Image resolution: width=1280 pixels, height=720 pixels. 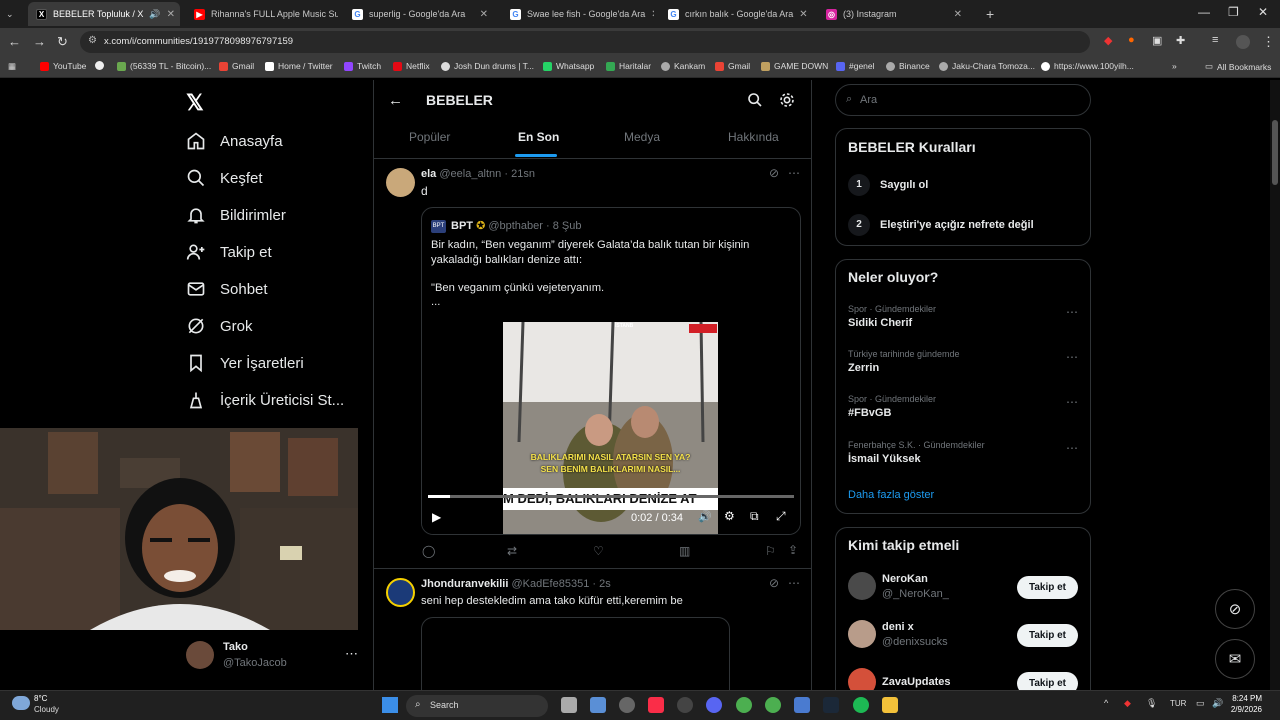 I want to click on trend-item: Spor · Gündemdekiler #FBvGB, so click(x=892, y=406).